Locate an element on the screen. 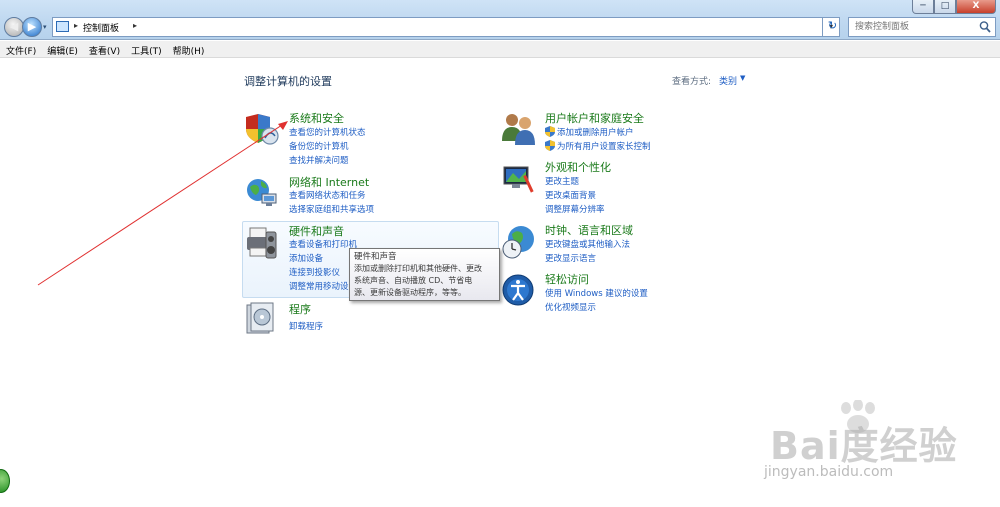 This screenshot has width=1000, height=507. link-troubleshoot: 查找并解决问题 is located at coordinates (319, 160).